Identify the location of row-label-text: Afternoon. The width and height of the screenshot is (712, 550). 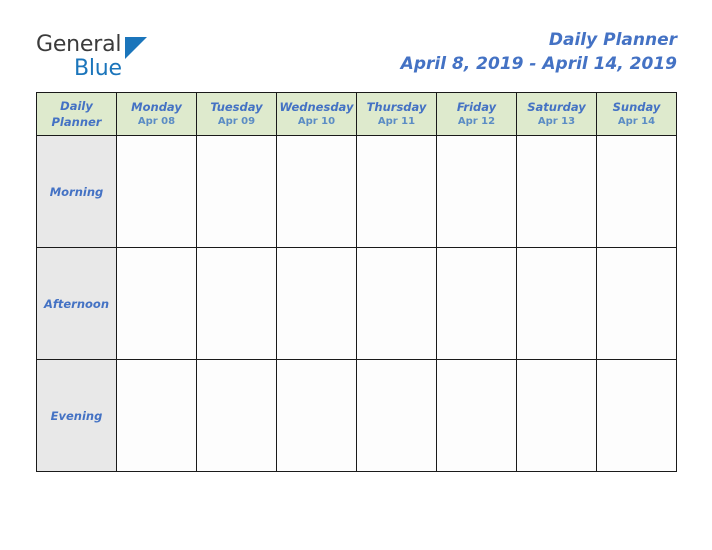
(76, 303).